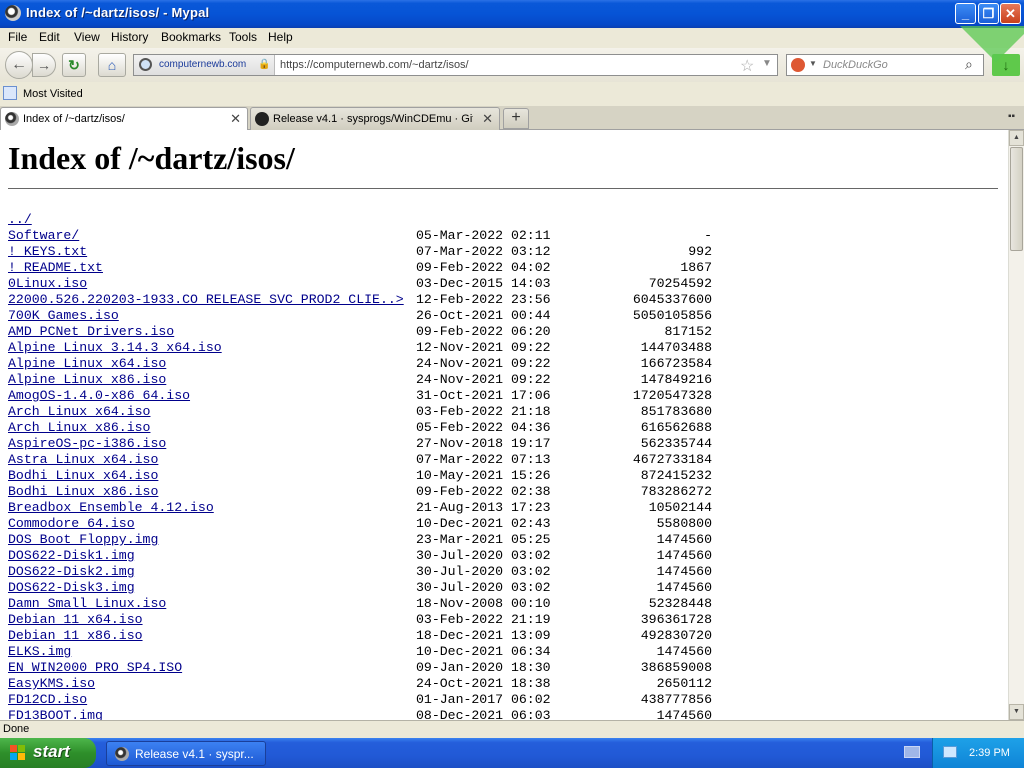 This screenshot has height=768, width=1024. I want to click on file-link: DOS622-Disk1.img, so click(71, 555).